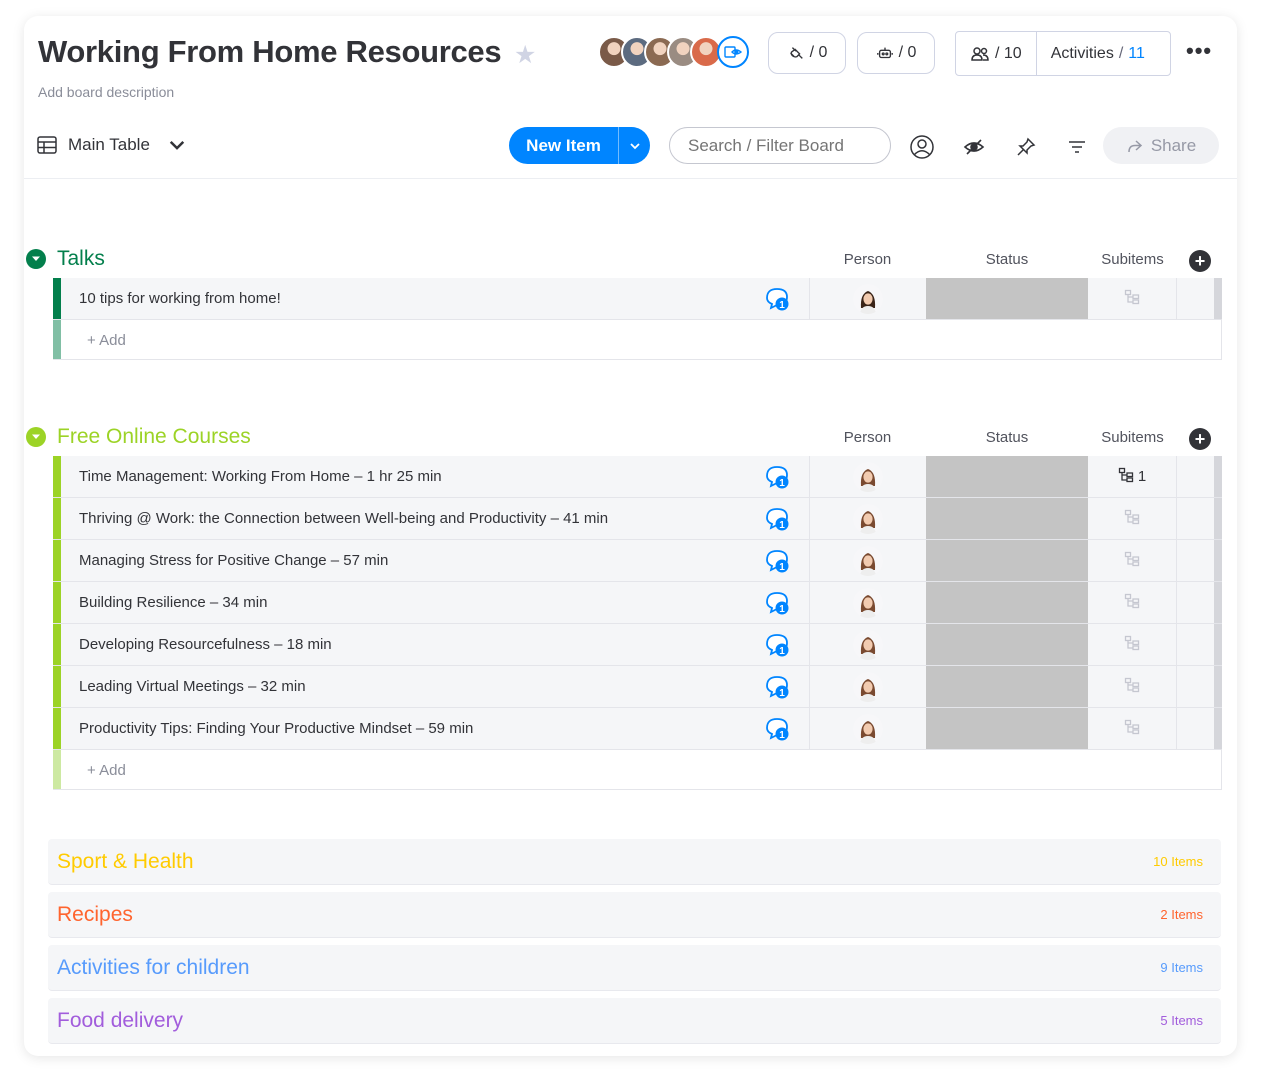  What do you see at coordinates (1026, 147) in the screenshot?
I see `pin-icon` at bounding box center [1026, 147].